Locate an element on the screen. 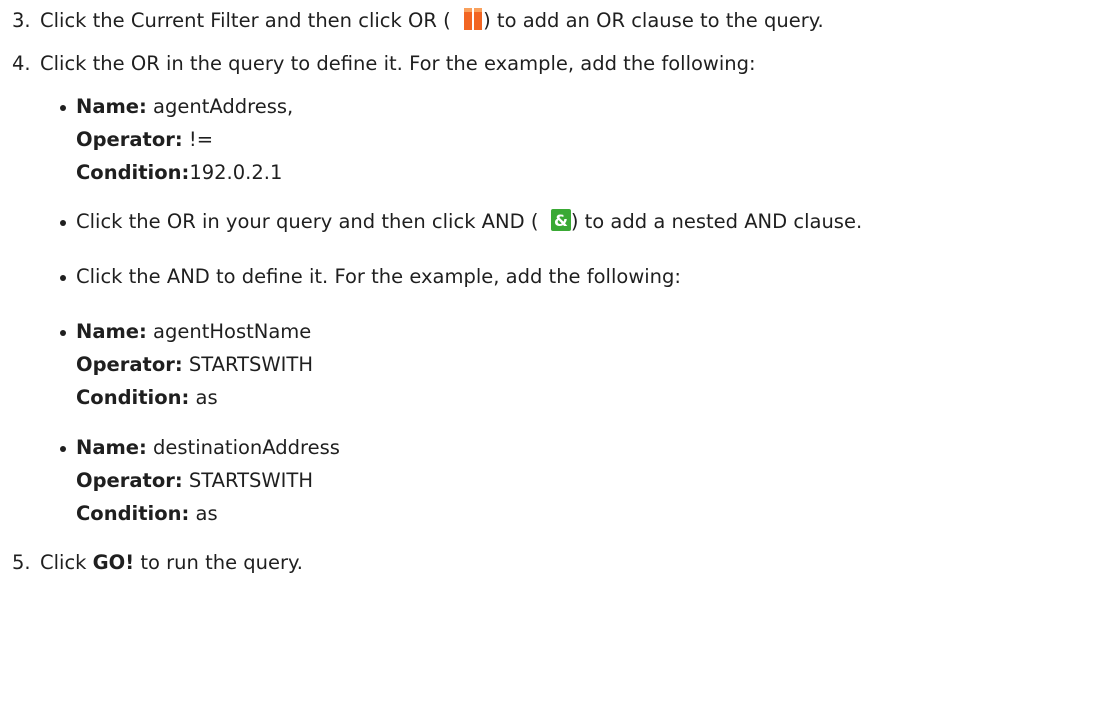 The width and height of the screenshot is (1115, 705). step-number: 3. is located at coordinates (21, 20).